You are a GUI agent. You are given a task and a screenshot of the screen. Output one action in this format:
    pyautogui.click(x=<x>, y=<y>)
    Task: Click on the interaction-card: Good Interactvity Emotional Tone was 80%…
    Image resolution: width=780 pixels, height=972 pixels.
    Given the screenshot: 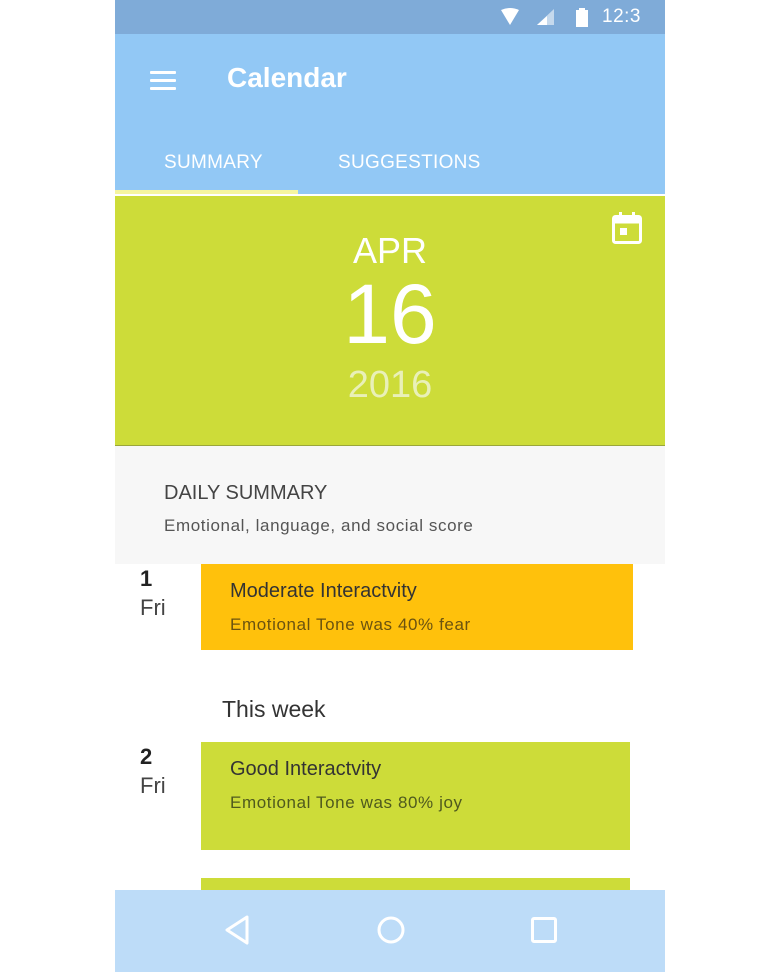 What is the action you would take?
    pyautogui.click(x=415, y=796)
    